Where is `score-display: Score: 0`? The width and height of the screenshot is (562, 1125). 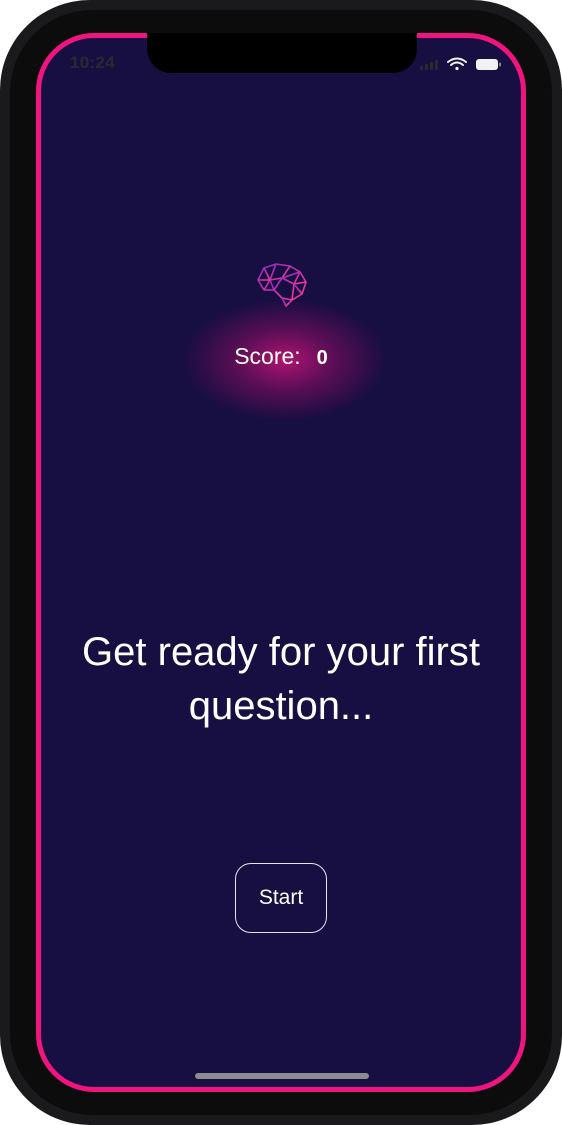
score-display: Score: 0 is located at coordinates (281, 356).